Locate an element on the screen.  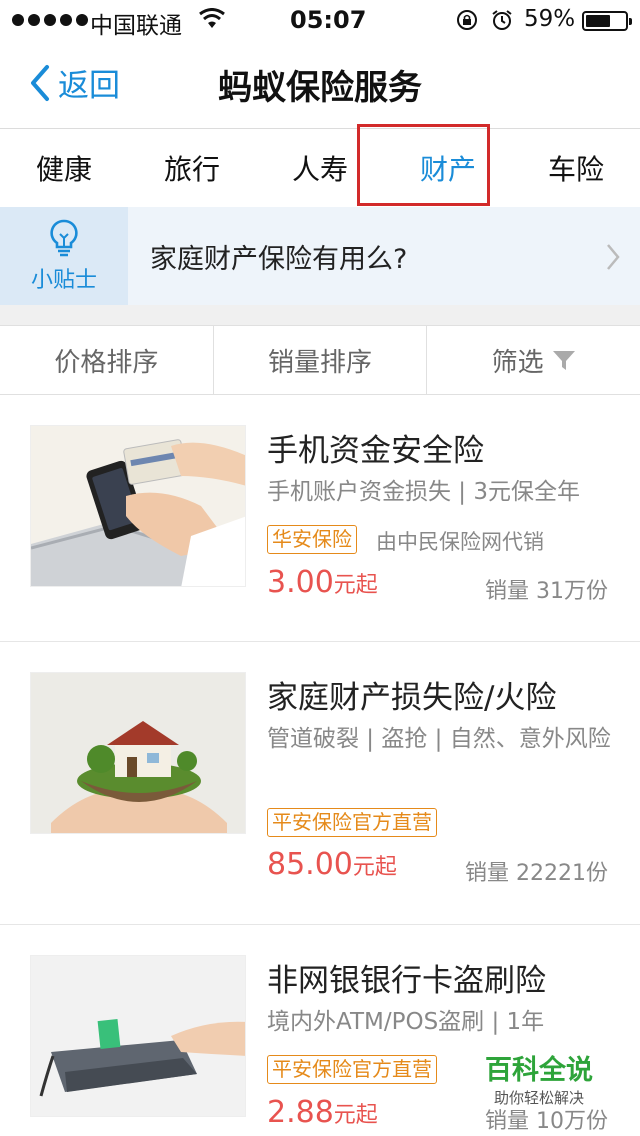
chevron-right-icon is located at coordinates (613, 257).